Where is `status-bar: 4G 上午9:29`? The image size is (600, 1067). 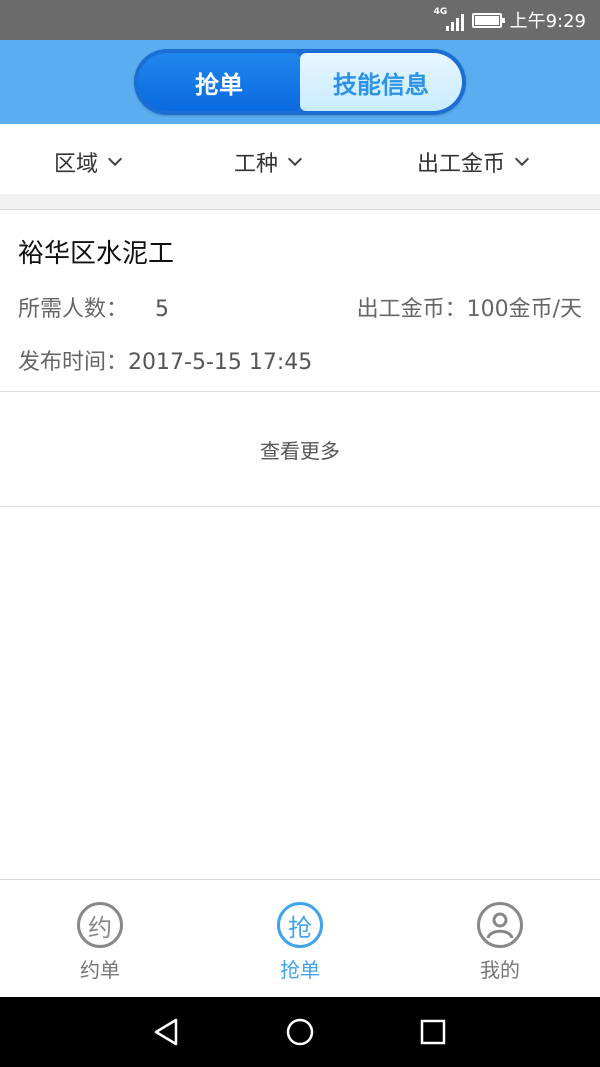 status-bar: 4G 上午9:29 is located at coordinates (300, 20).